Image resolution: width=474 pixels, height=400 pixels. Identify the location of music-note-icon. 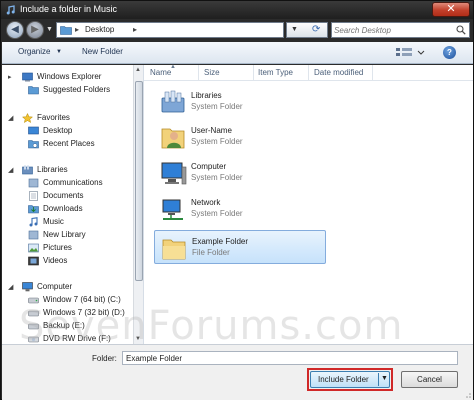
(10, 10).